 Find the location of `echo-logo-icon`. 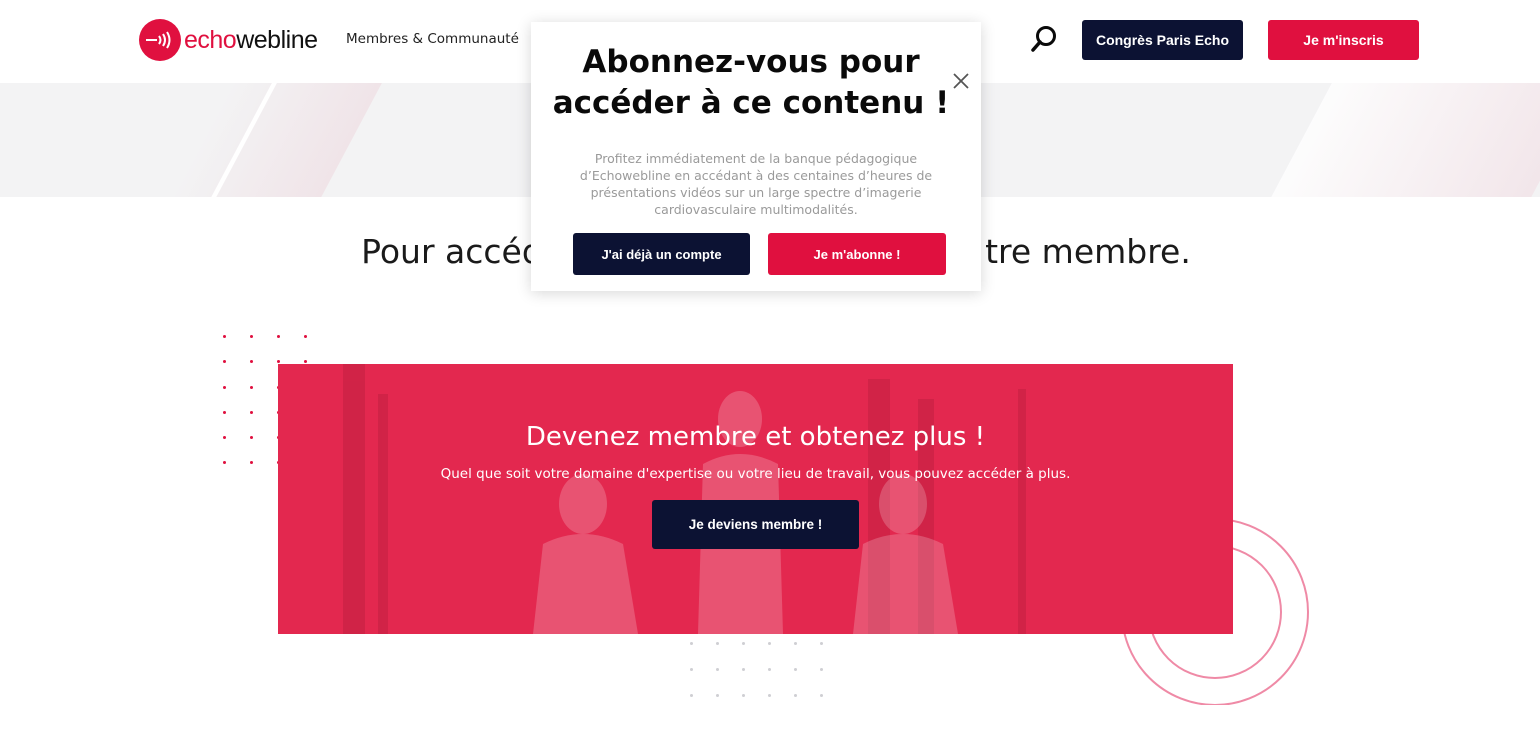

echo-logo-icon is located at coordinates (160, 40).